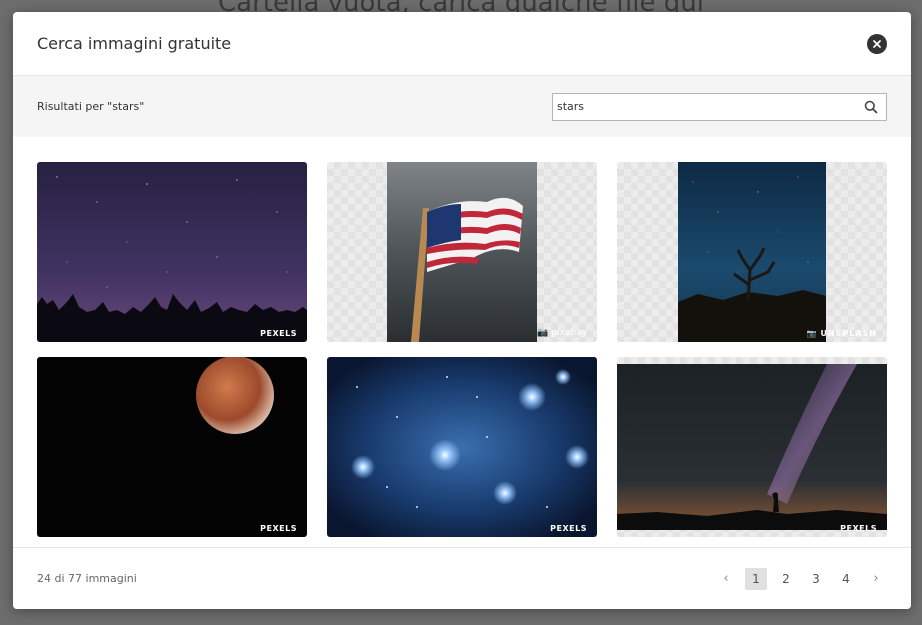 This screenshot has height=625, width=922. What do you see at coordinates (462, 578) in the screenshot?
I see `modal-footer: 24 di 77 immagini ‹ 1 2 3 4 ›` at bounding box center [462, 578].